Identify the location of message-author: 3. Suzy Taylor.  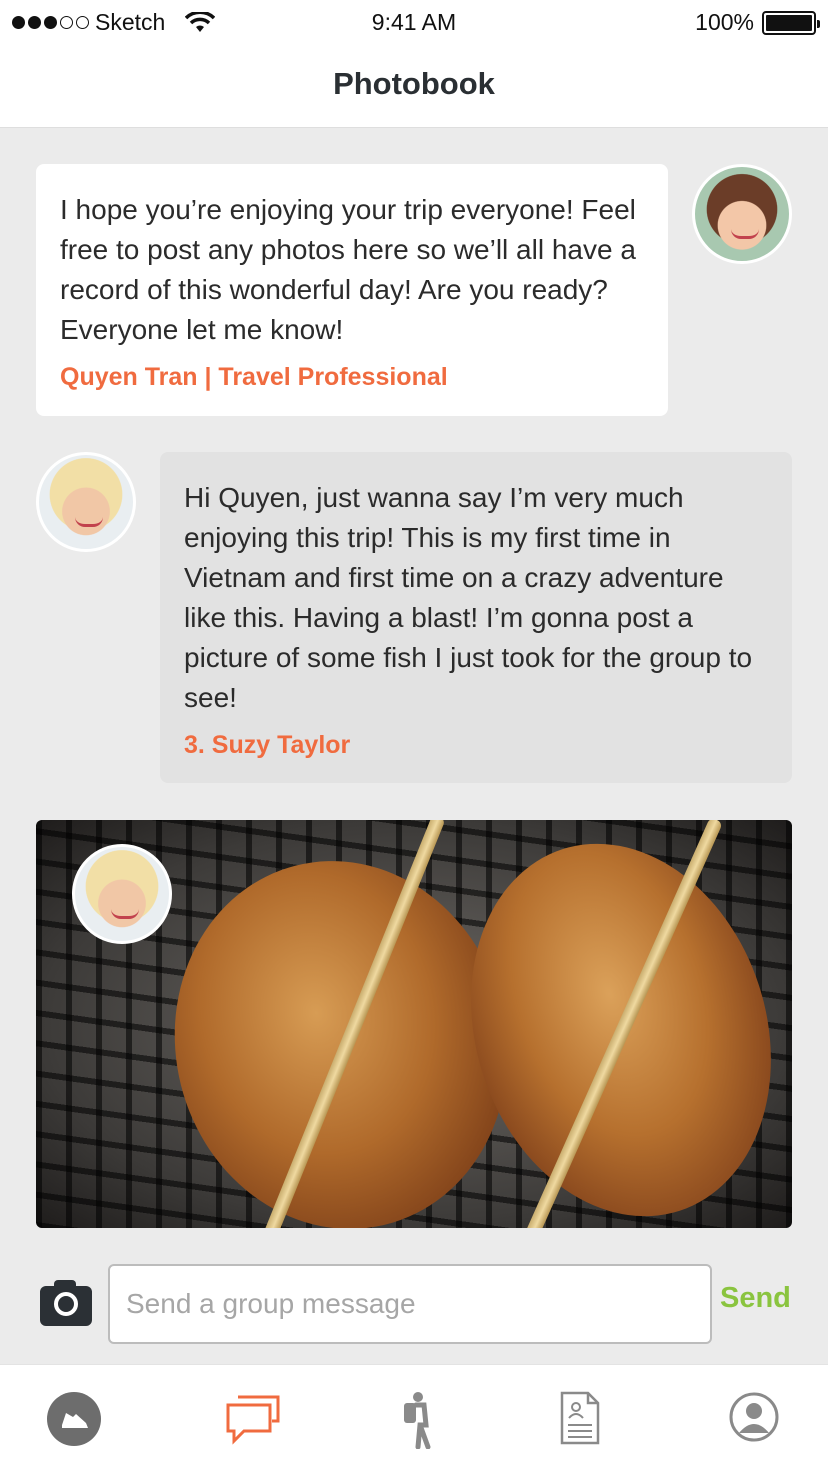
(267, 745).